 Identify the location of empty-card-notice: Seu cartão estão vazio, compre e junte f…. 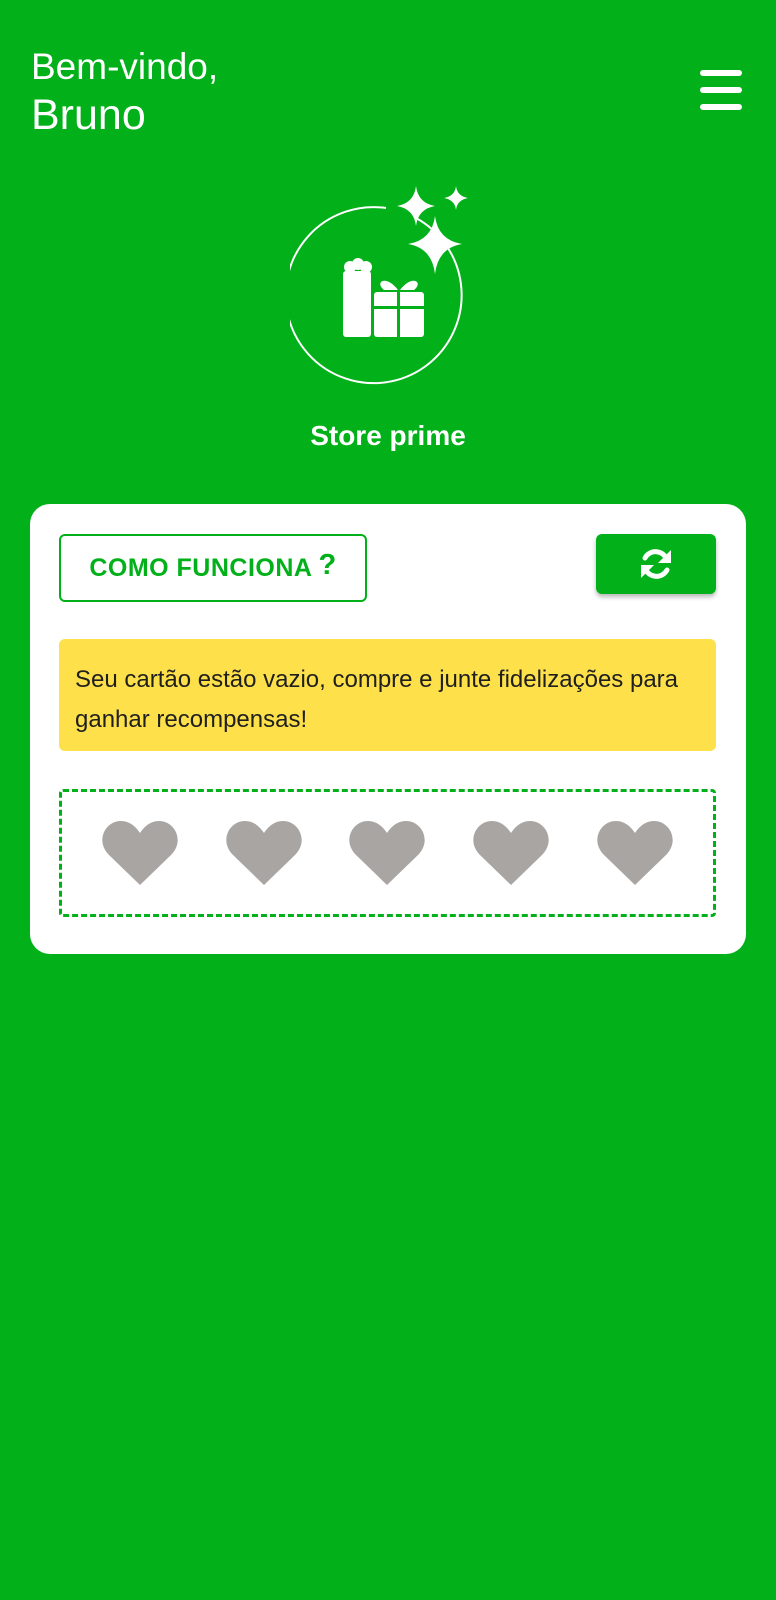
(387, 695).